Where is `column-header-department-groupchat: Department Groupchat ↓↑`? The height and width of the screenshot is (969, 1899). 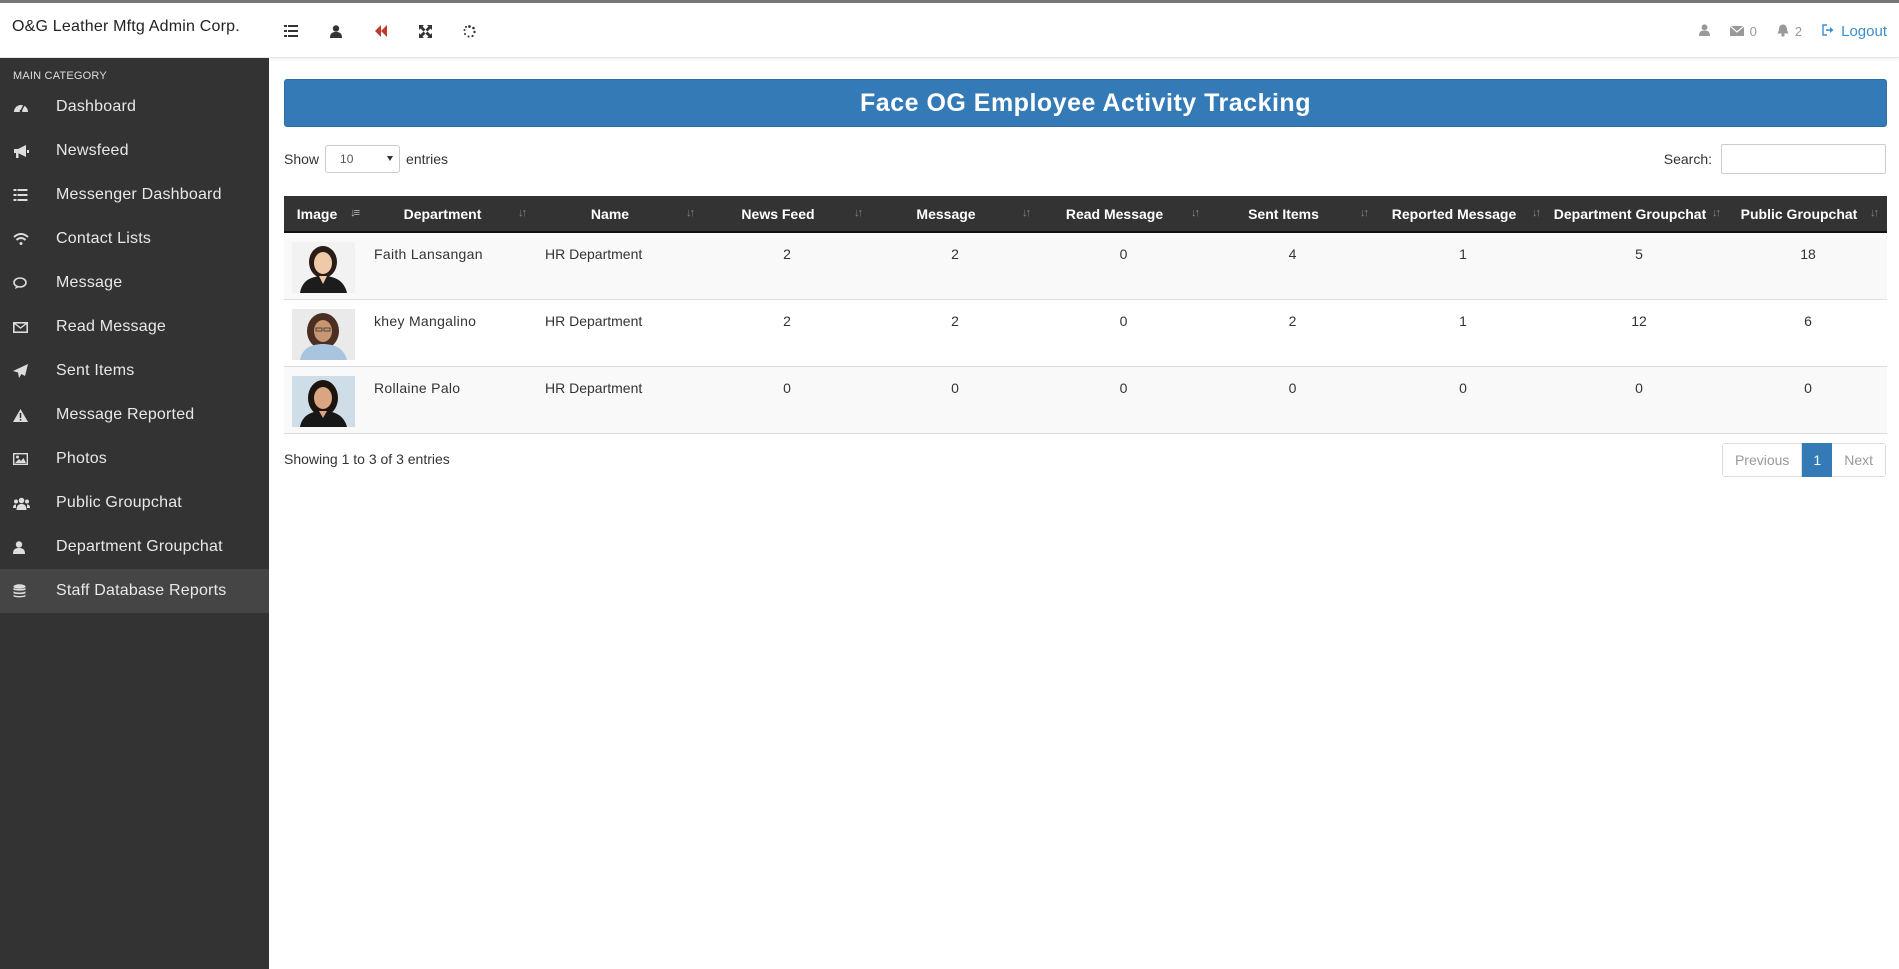 column-header-department-groupchat: Department Groupchat ↓↑ is located at coordinates (1639, 214).